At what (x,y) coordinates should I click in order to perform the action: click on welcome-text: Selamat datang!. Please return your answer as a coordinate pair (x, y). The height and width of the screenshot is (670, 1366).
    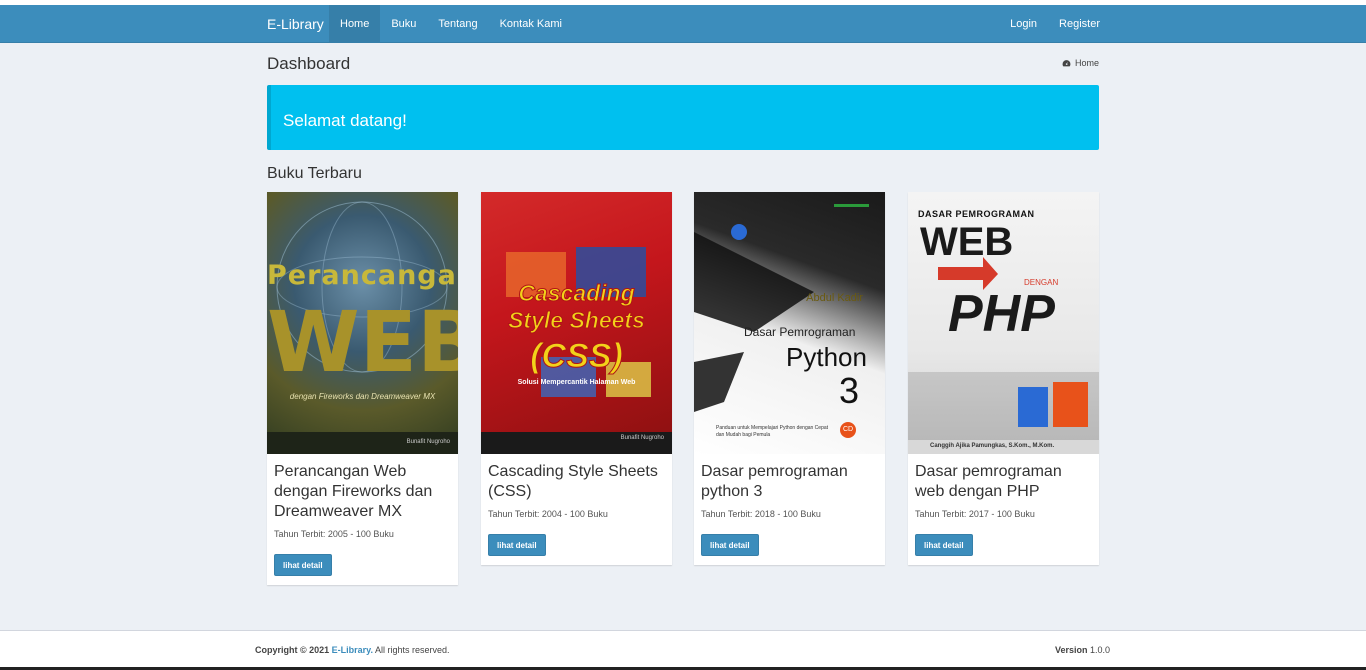
    Looking at the image, I should click on (345, 120).